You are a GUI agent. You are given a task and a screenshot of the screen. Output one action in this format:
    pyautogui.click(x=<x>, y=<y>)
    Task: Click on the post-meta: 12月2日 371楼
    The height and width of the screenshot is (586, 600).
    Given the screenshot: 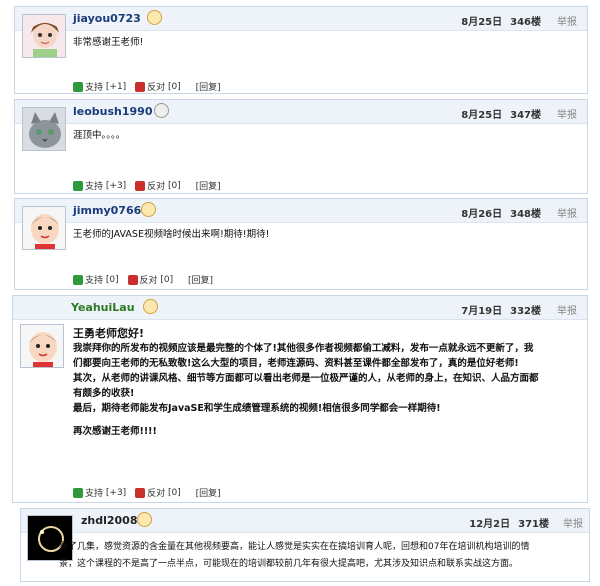 What is the action you would take?
    pyautogui.click(x=509, y=522)
    